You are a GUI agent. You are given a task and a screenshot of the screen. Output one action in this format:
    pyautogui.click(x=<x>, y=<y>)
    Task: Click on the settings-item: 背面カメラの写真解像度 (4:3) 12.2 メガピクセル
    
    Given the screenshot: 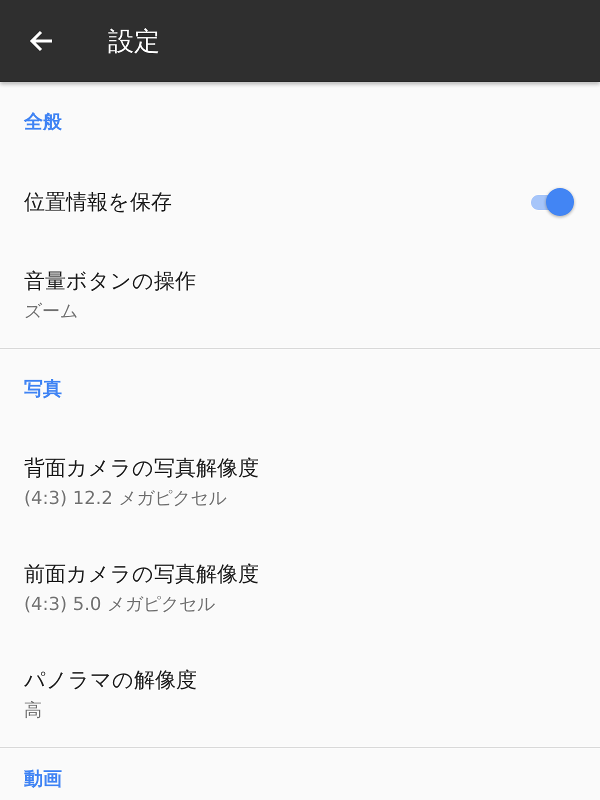 What is the action you would take?
    pyautogui.click(x=300, y=482)
    